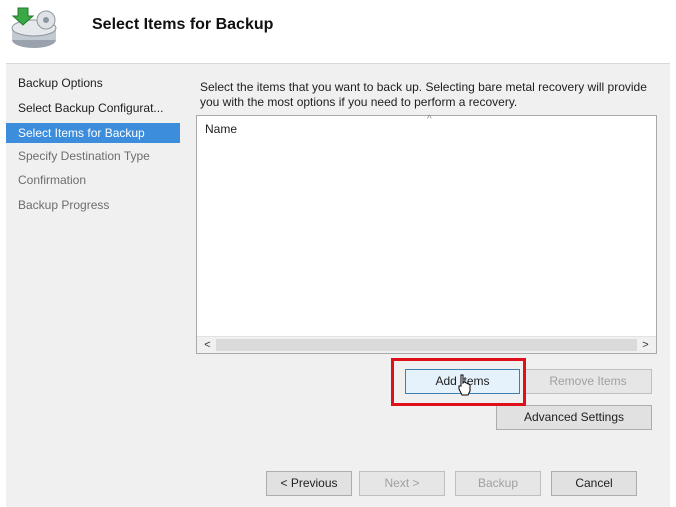 The width and height of the screenshot is (676, 507). Describe the element at coordinates (498, 483) in the screenshot. I see `backup-button: Backup` at that location.